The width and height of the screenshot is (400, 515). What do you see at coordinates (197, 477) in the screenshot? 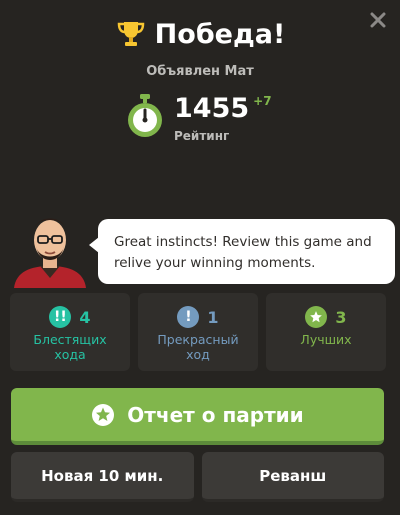
I see `secondary-actions: Новая 10 мин. Реванш` at bounding box center [197, 477].